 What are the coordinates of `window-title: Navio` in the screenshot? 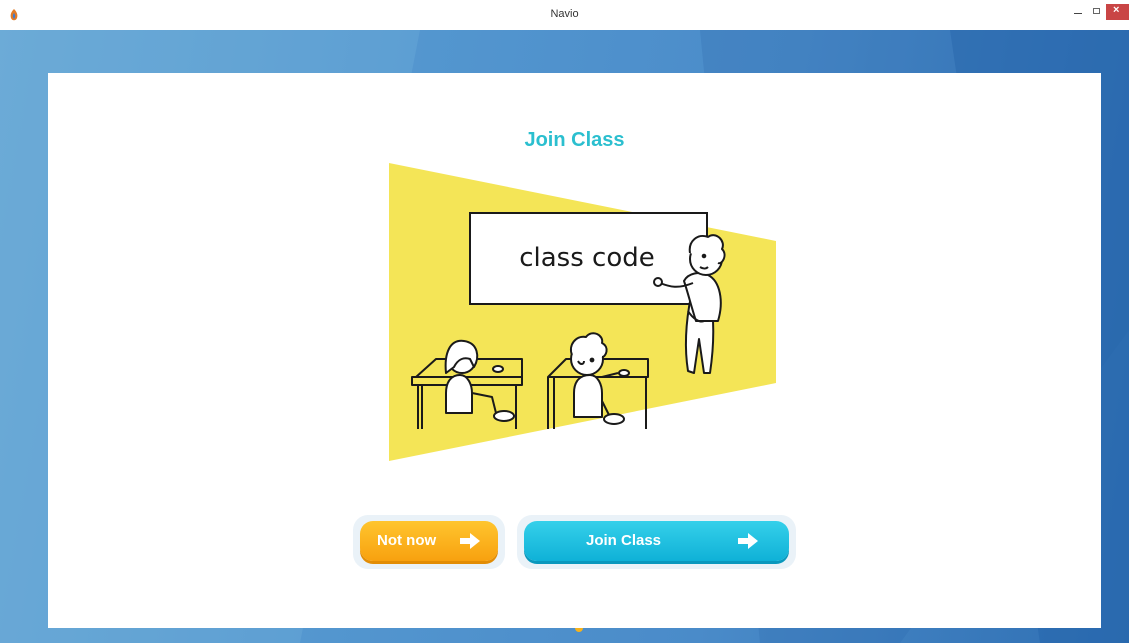 It's located at (564, 14).